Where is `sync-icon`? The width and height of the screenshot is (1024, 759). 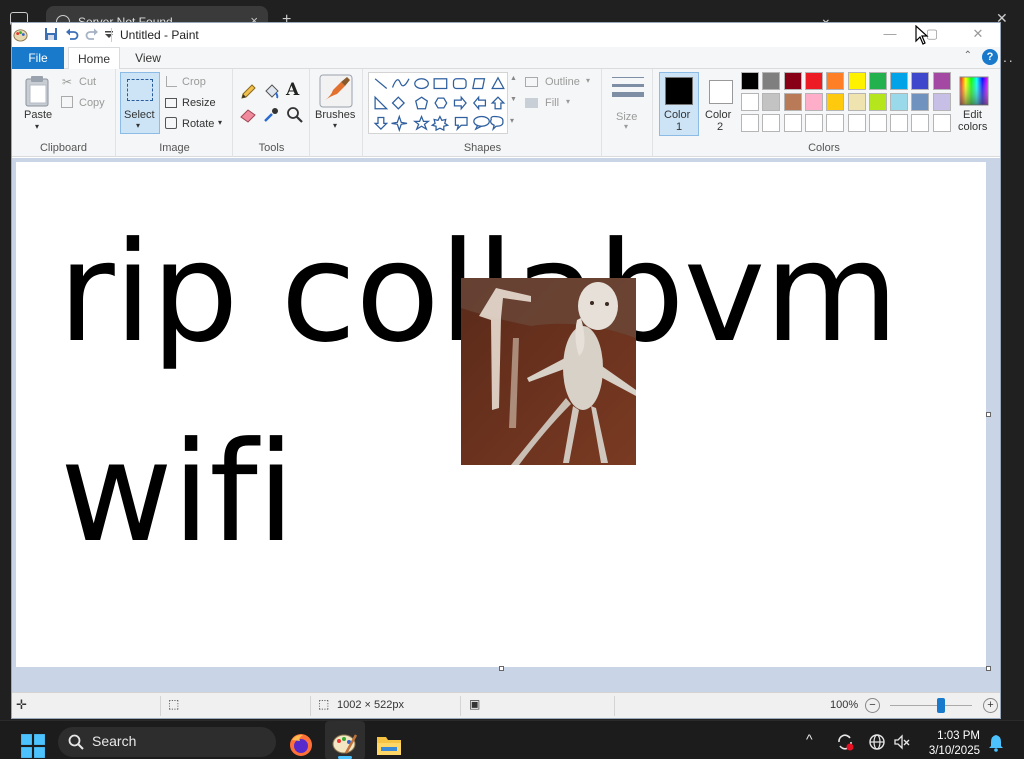
sync-icon is located at coordinates (845, 742).